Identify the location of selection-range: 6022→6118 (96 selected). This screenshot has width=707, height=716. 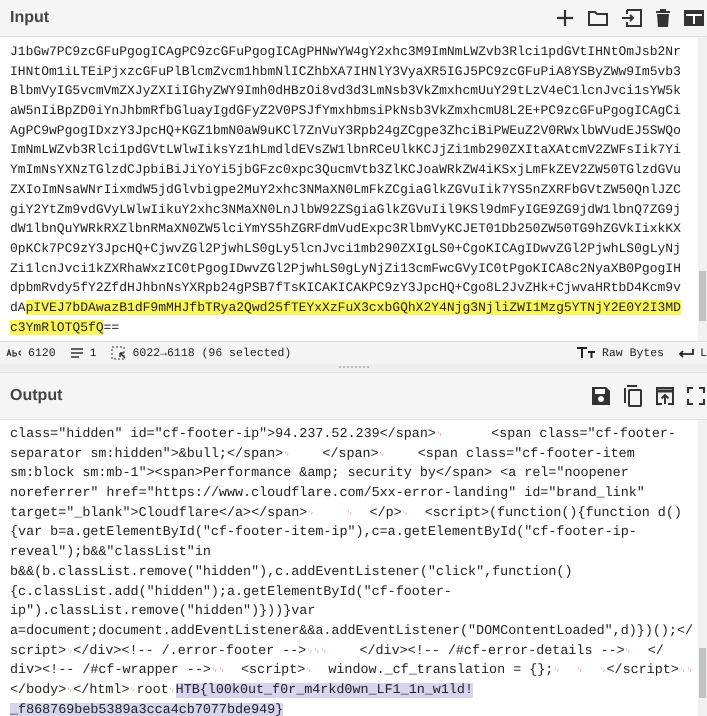
(212, 353).